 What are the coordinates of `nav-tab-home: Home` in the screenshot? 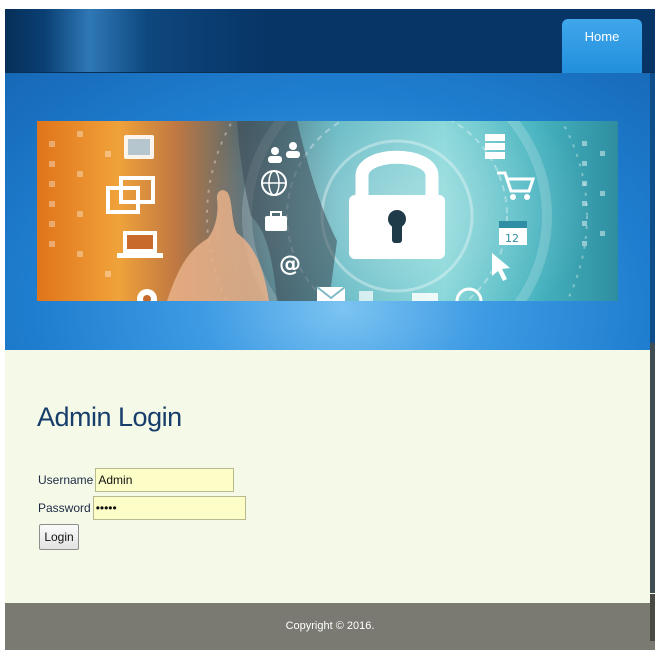 It's located at (602, 46).